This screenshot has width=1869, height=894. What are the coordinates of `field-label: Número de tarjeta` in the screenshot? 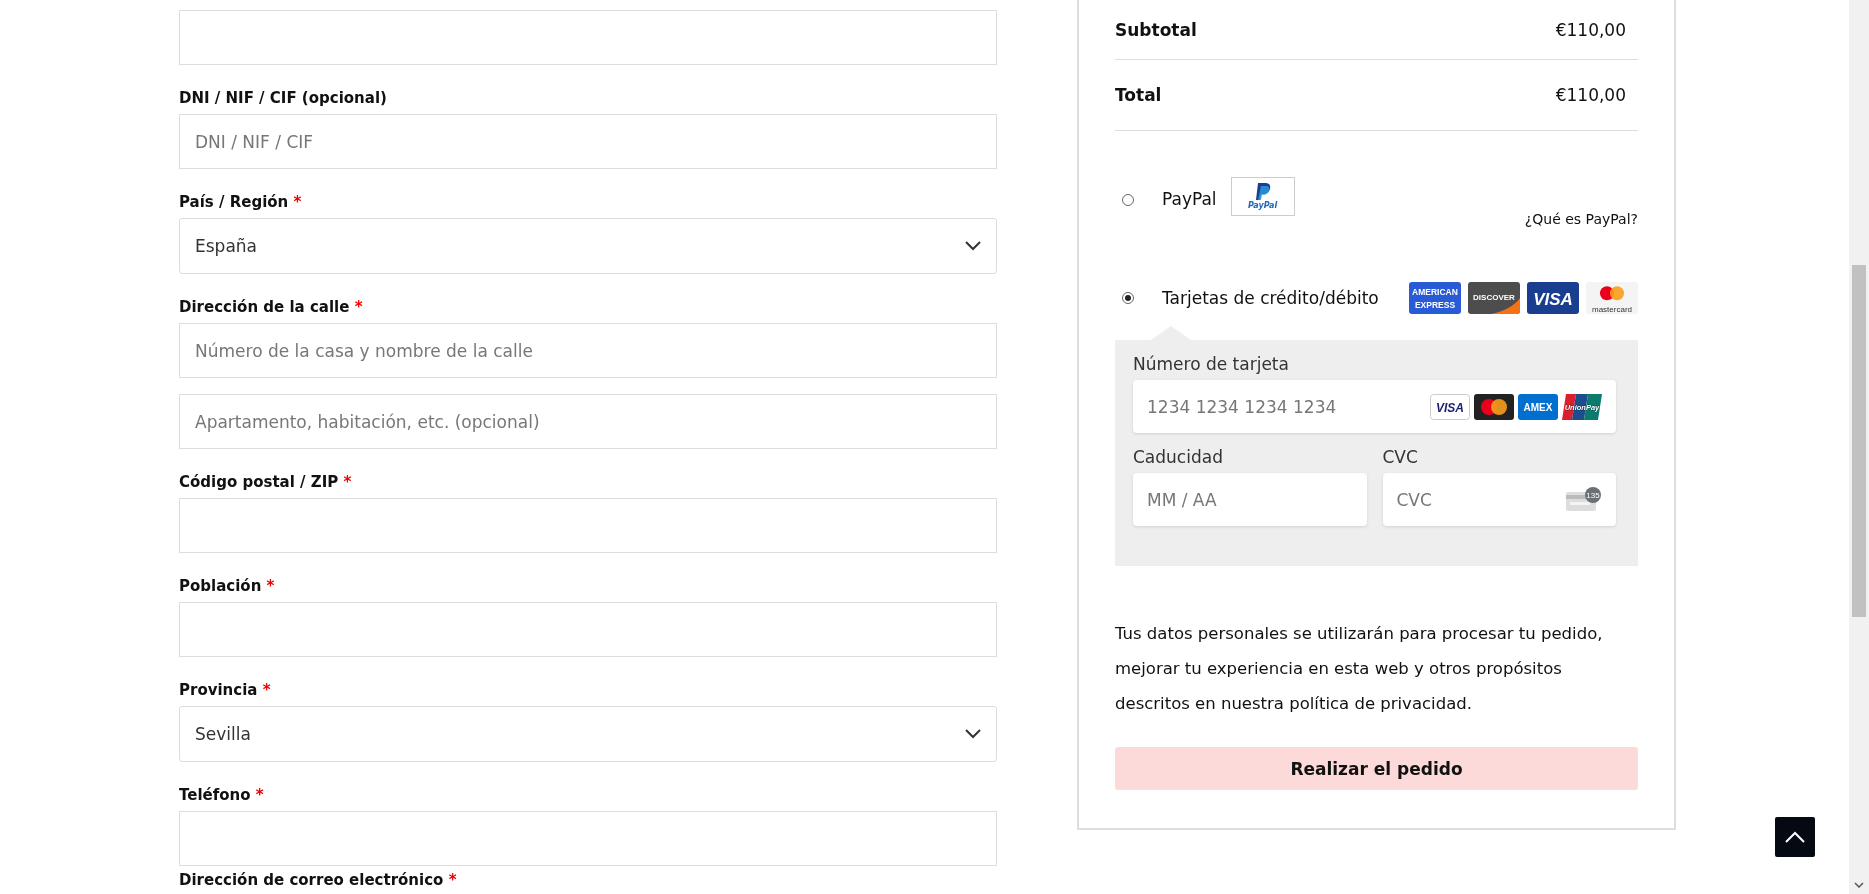 It's located at (1211, 365).